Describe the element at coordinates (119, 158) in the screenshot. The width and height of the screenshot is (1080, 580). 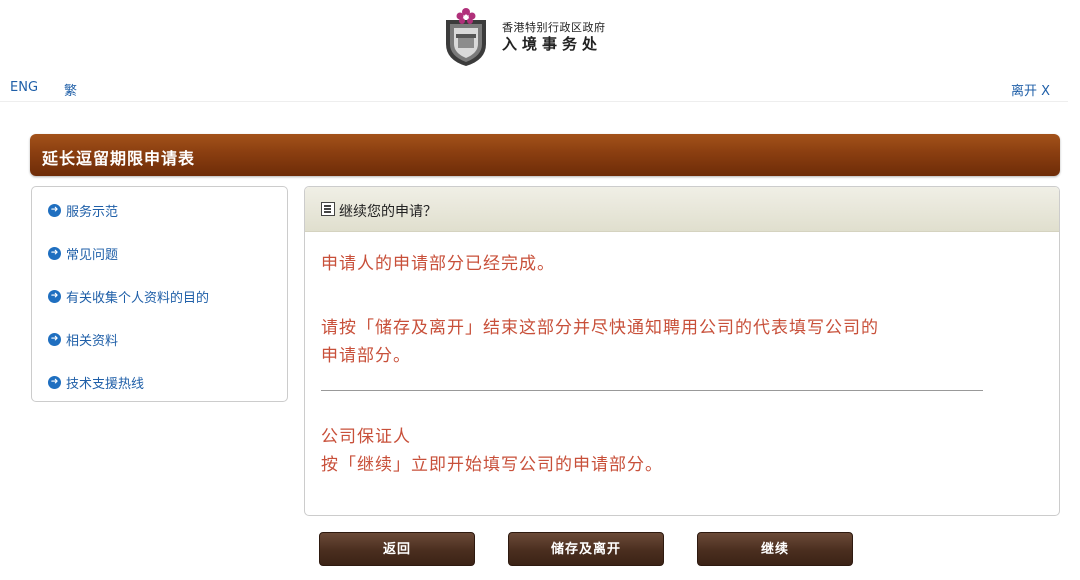
I see `form-title: 延长逗留期限申请表` at that location.